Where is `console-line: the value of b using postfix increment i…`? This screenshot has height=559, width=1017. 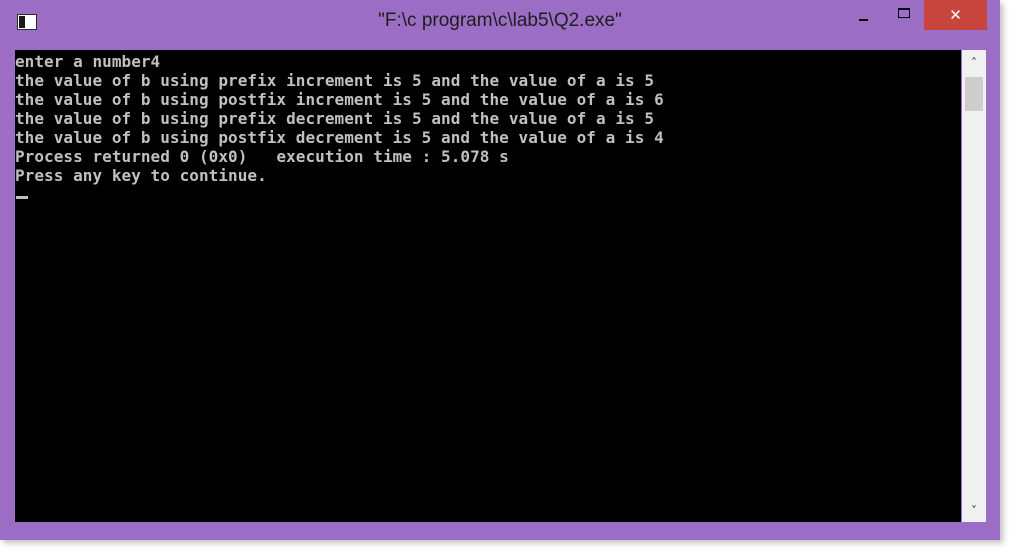
console-line: the value of b using postfix increment i… is located at coordinates (339, 99).